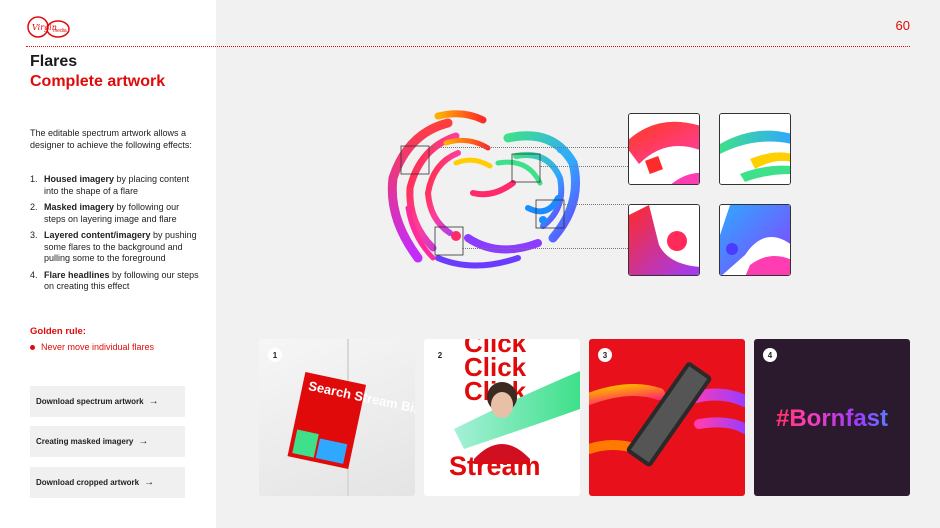  Describe the element at coordinates (107, 482) in the screenshot. I see `download-cropped-artwork-button: Download cropped artwork →` at that location.